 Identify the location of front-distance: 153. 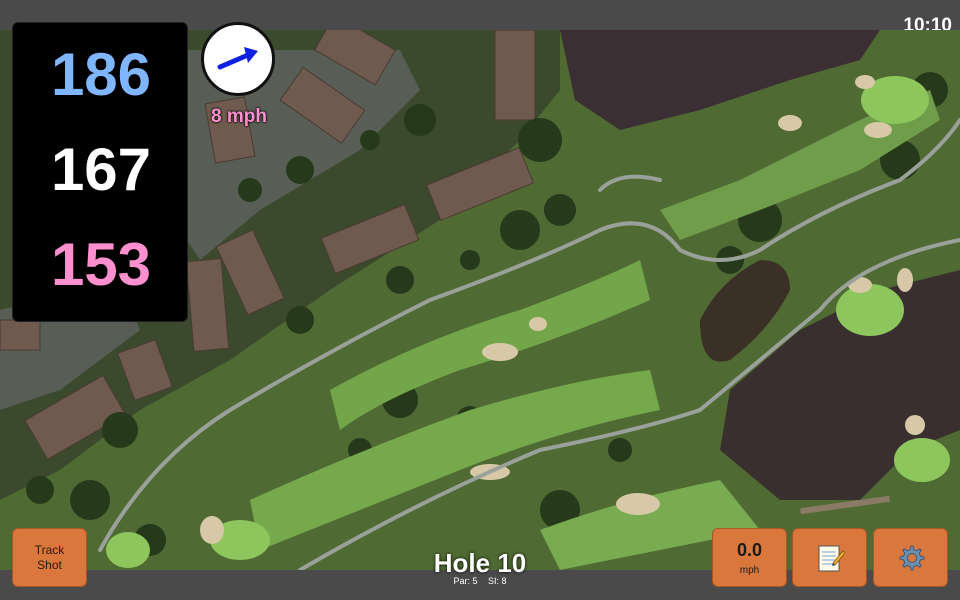
(101, 264).